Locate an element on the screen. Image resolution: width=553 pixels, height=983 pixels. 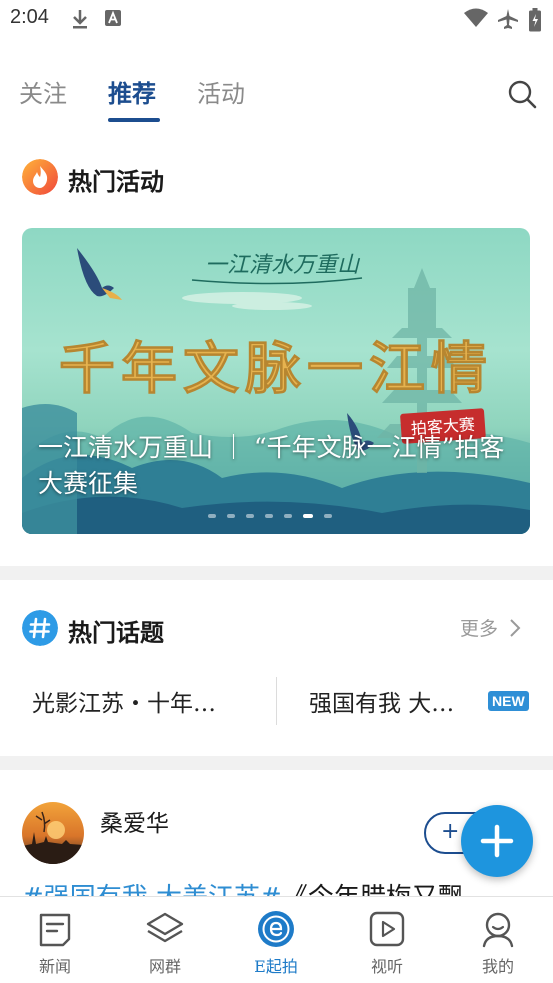
plus-icon is located at coordinates (497, 841).